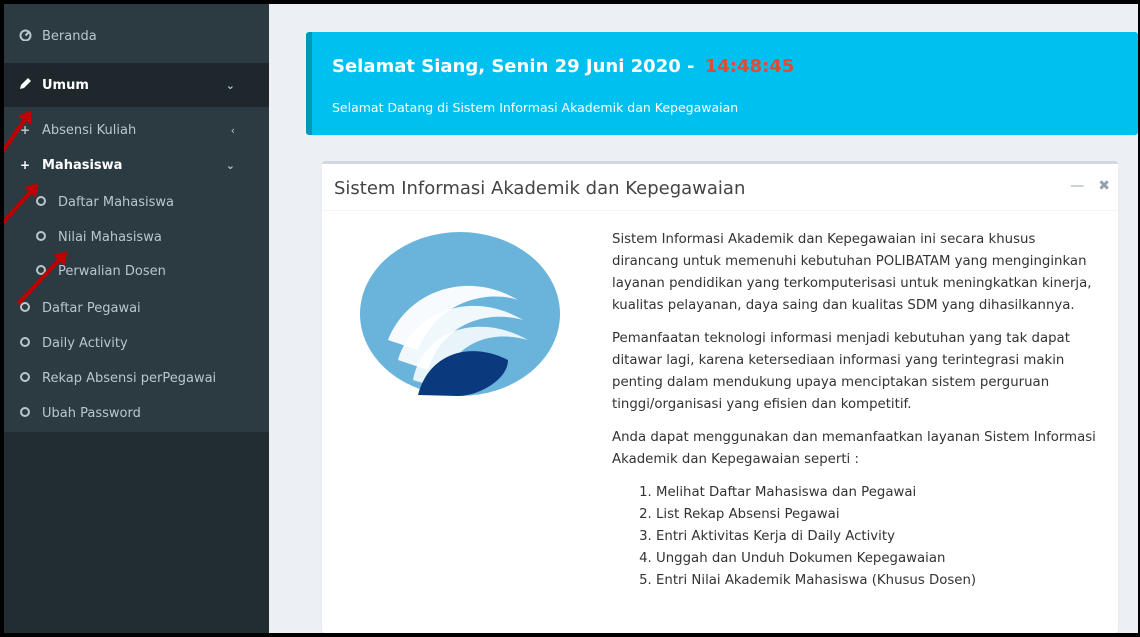 The width and height of the screenshot is (1140, 637). Describe the element at coordinates (136, 343) in the screenshot. I see `sidebar-item-daily-activity: Daily Activity` at that location.